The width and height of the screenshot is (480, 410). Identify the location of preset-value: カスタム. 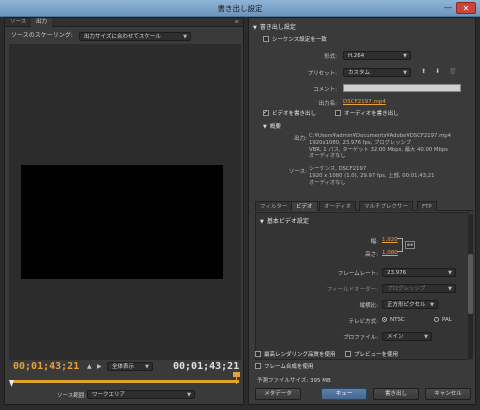
(359, 73).